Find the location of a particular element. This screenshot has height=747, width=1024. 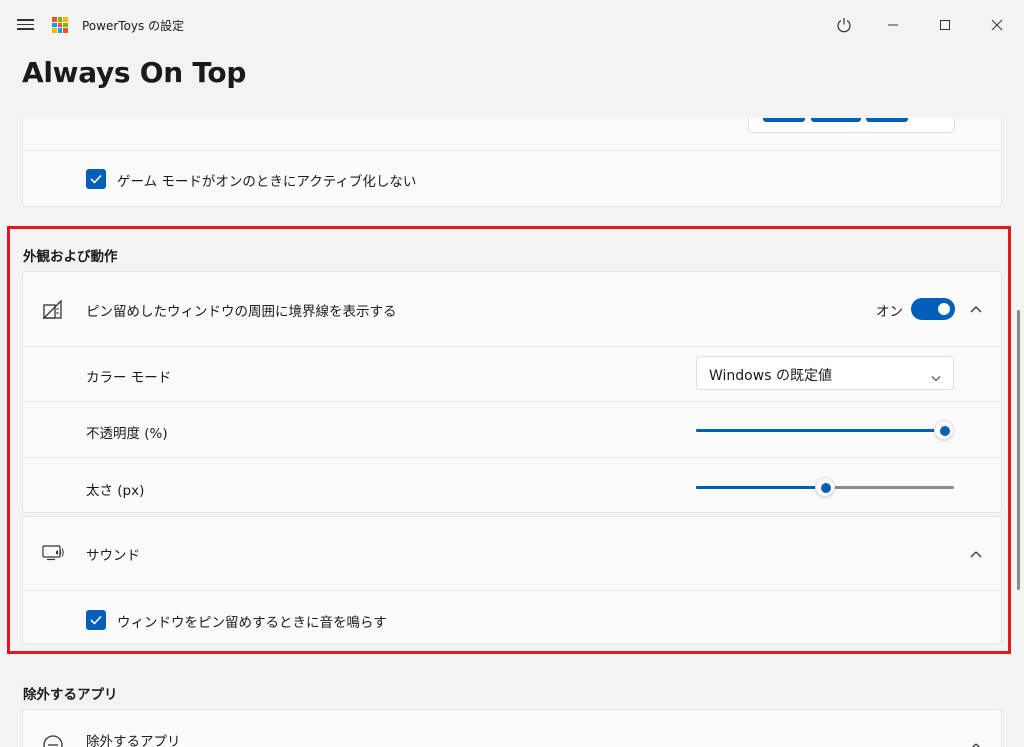

power-icon is located at coordinates (844, 25).